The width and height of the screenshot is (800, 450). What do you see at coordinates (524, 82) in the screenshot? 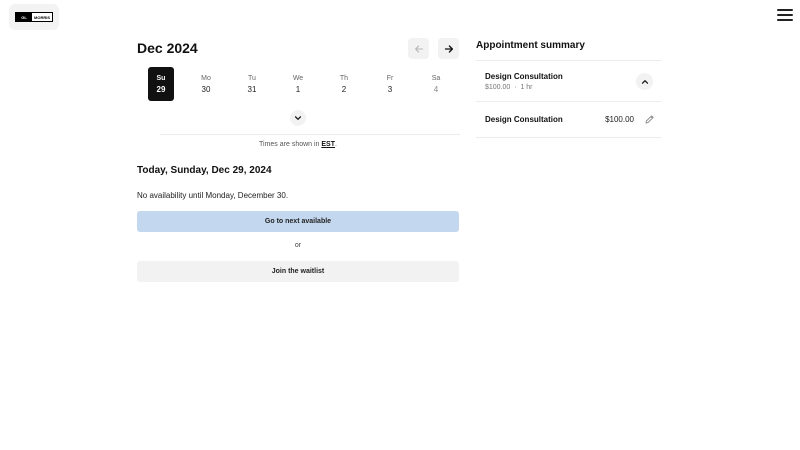
I see `service-header: Design Consultation $100.00 · 1 hr` at bounding box center [524, 82].